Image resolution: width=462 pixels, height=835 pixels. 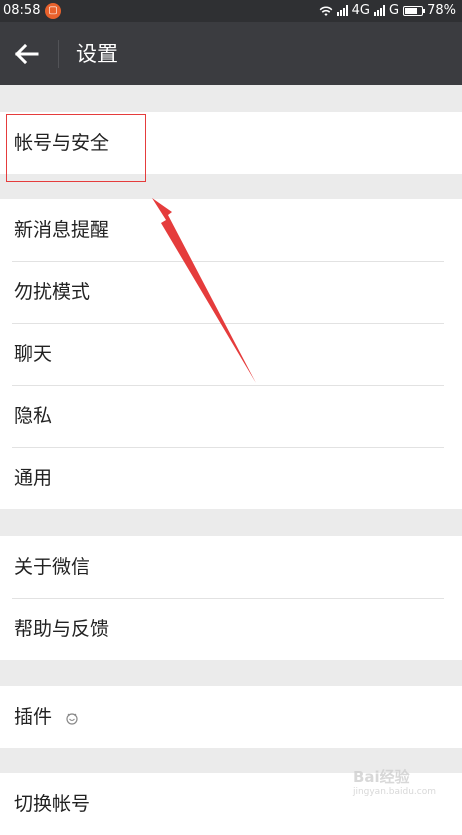 I want to click on annotation-arrow, so click(x=204, y=290).